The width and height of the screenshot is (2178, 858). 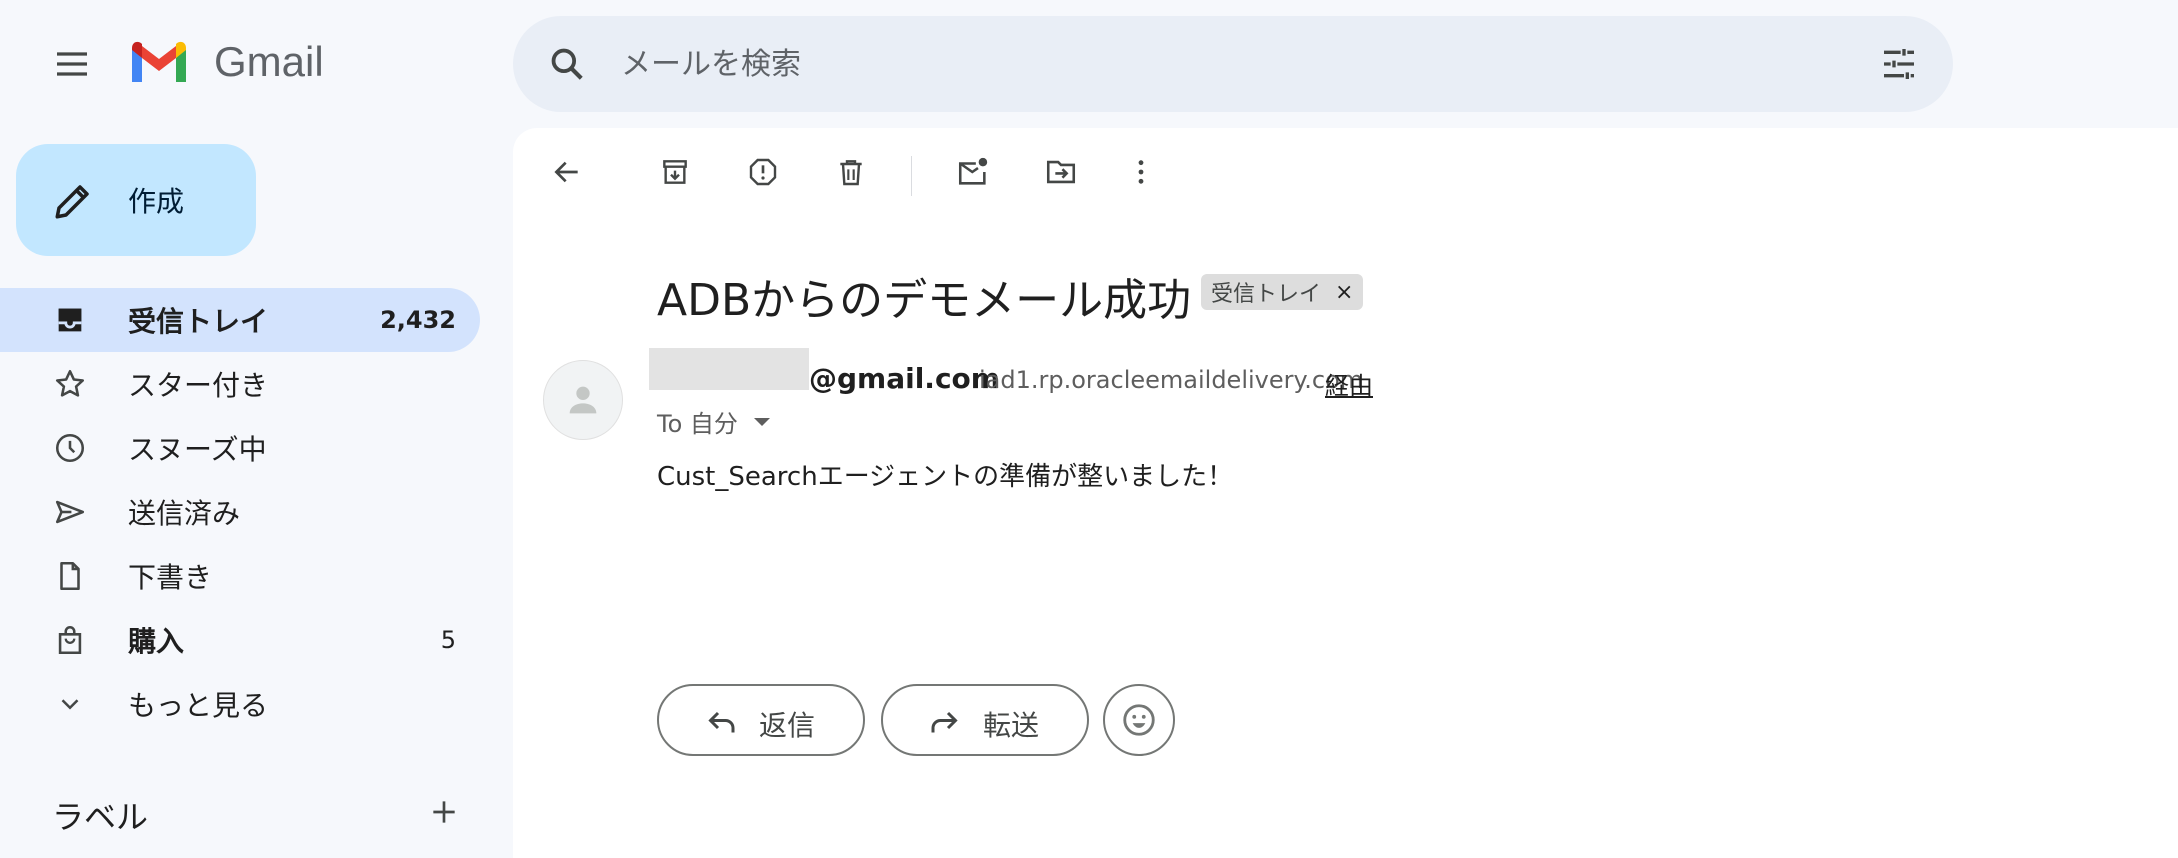 I want to click on more-options-button, so click(x=1141, y=172).